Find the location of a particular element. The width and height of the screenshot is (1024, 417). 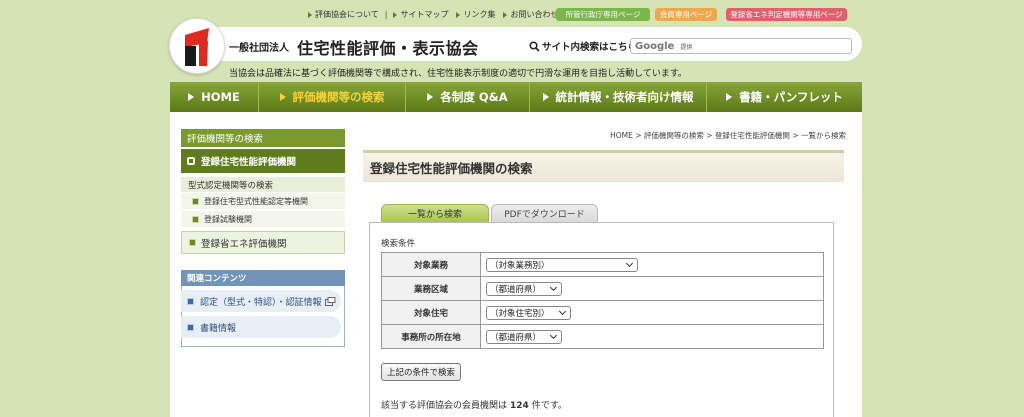

row-label: 対象住宅 is located at coordinates (431, 312).